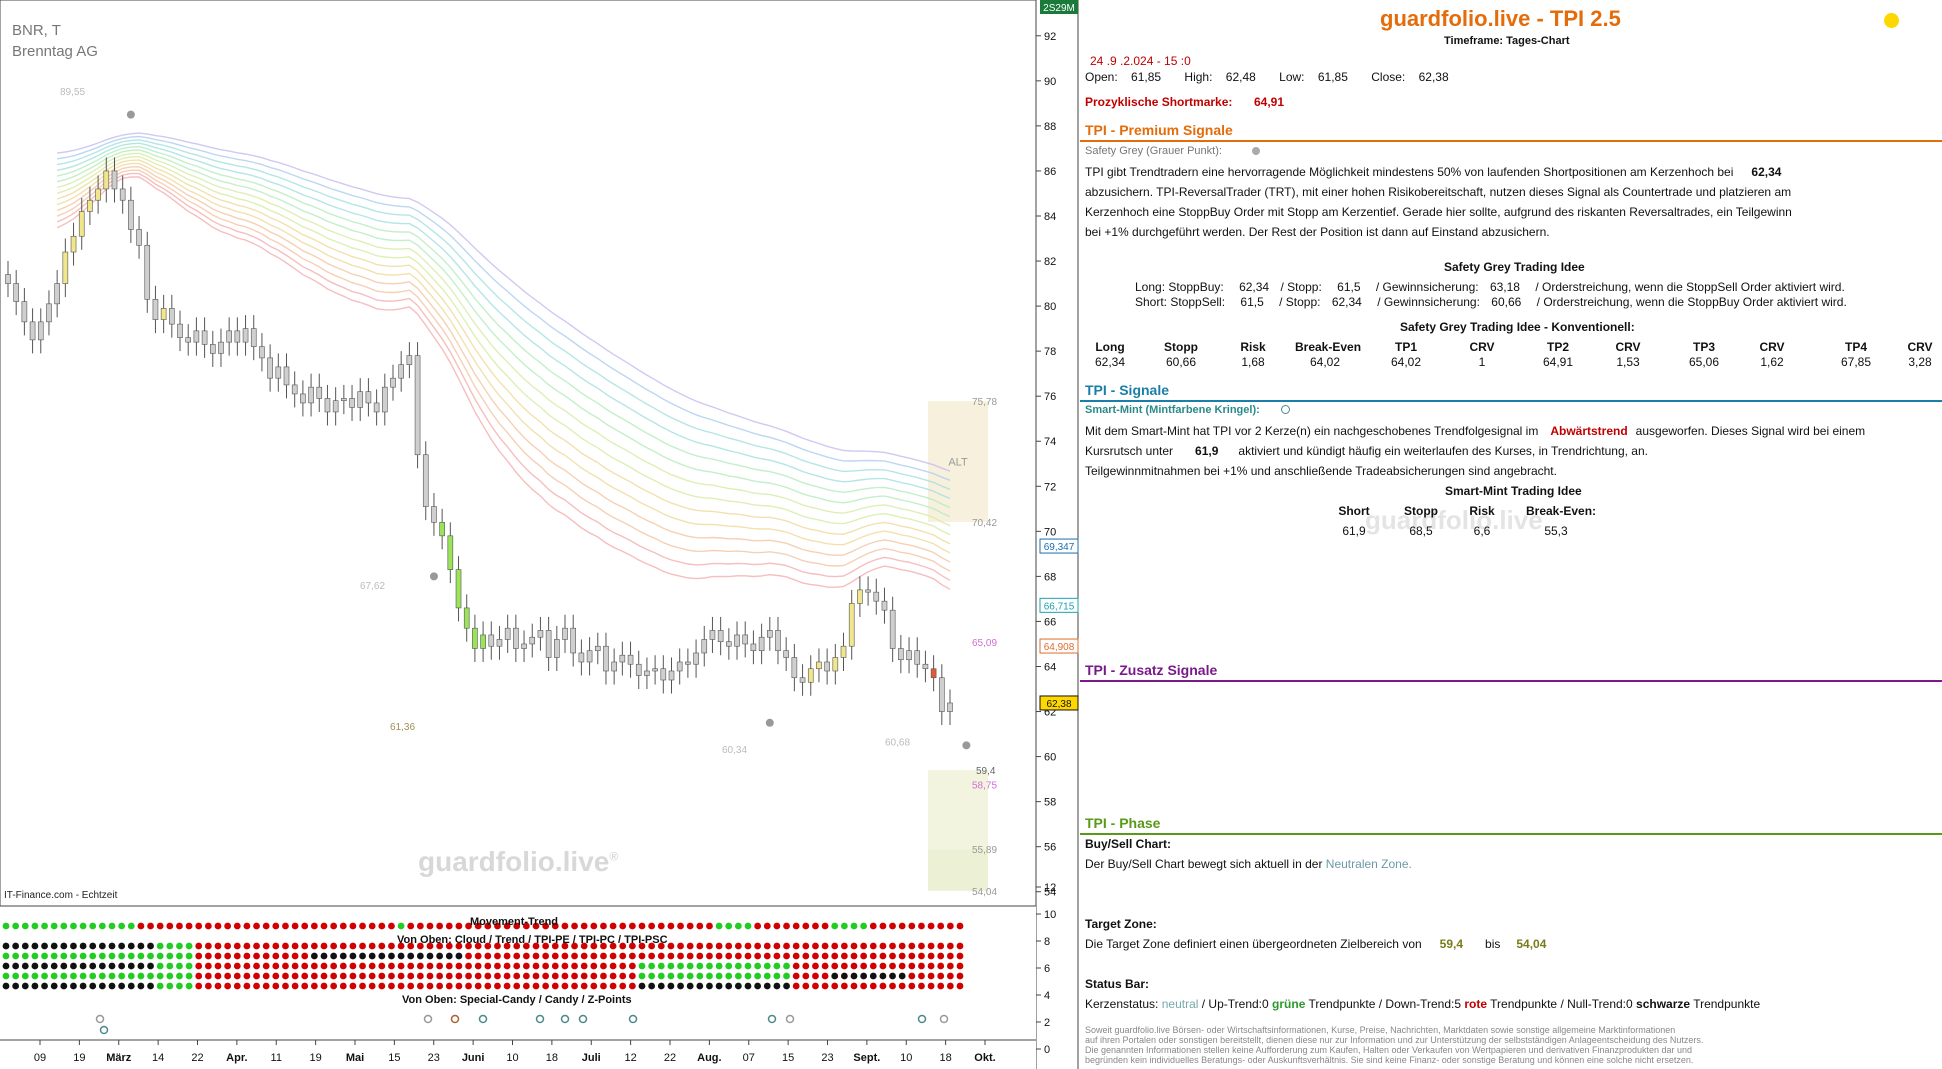 Image resolution: width=1942 pixels, height=1069 pixels. I want to click on trend-dot-r5-c75, so click(729, 986).